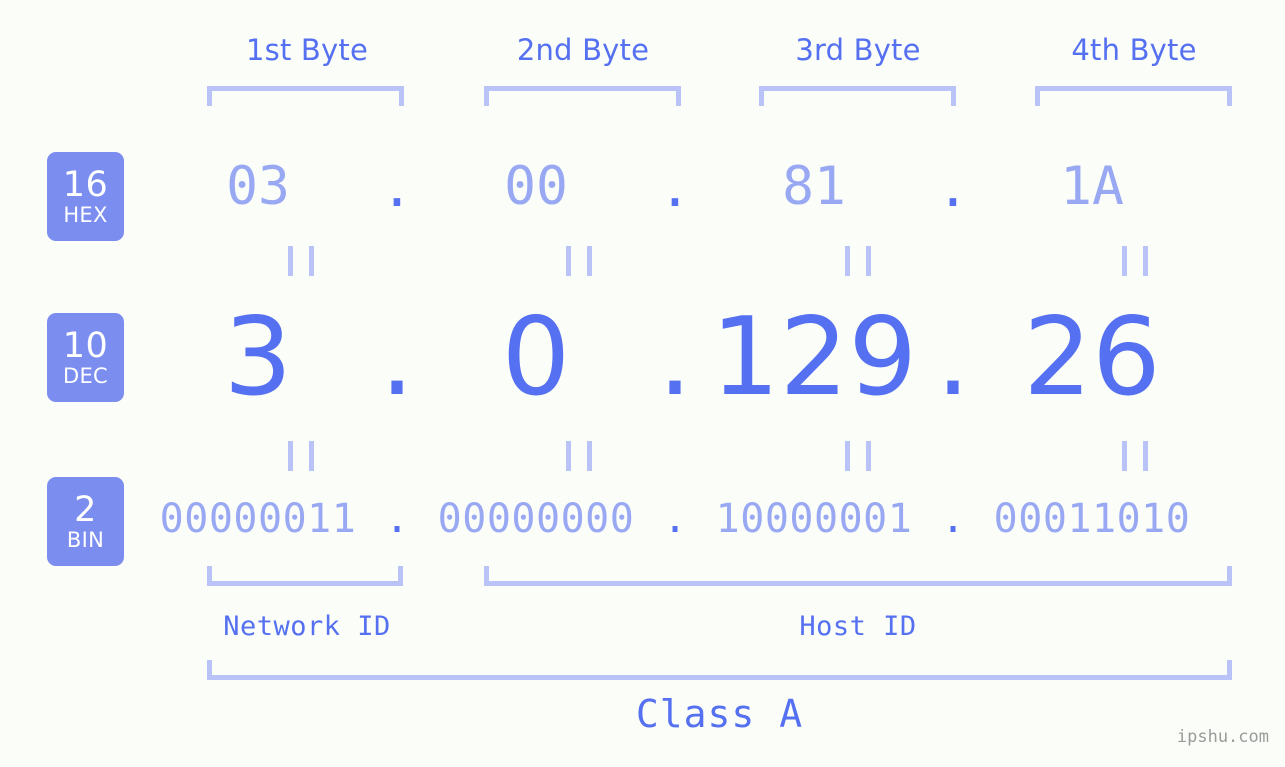 Image resolution: width=1285 pixels, height=767 pixels. I want to click on hex-octet-2: 00, so click(536, 186).